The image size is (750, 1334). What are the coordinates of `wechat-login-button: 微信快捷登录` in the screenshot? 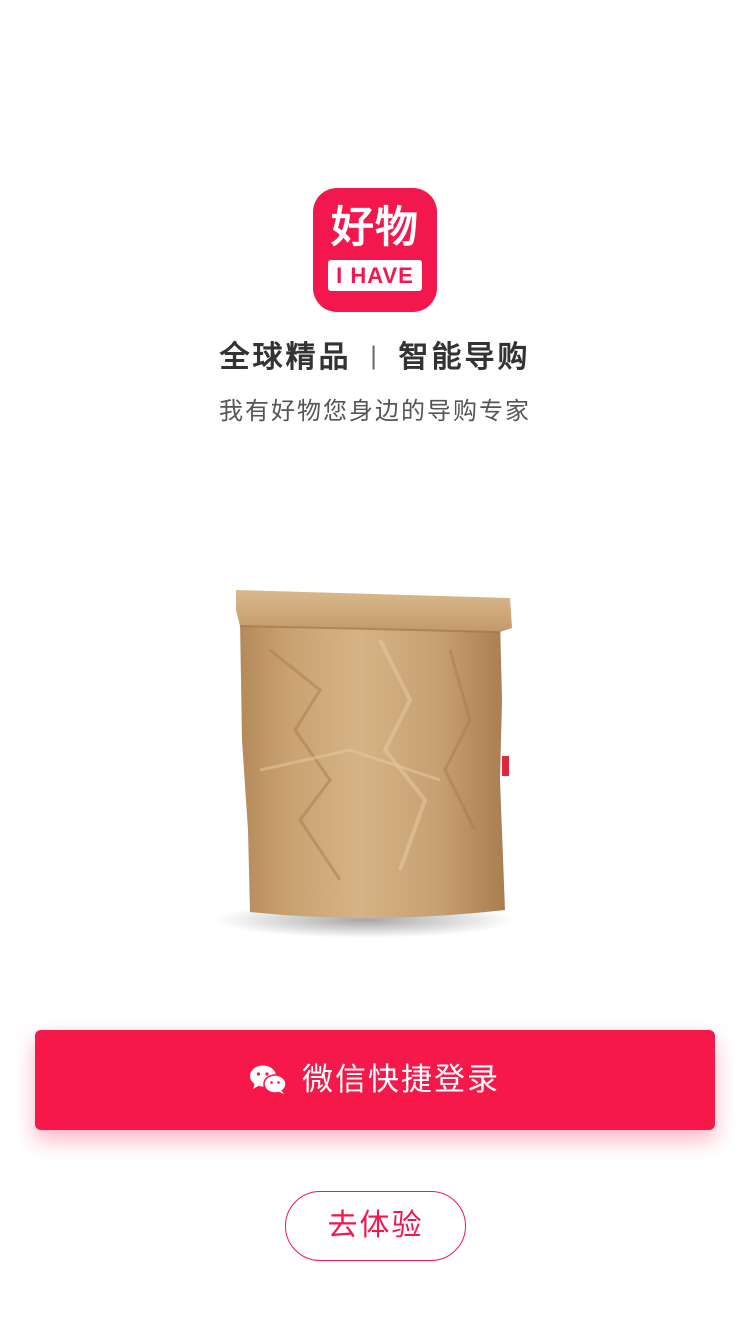 It's located at (375, 1080).